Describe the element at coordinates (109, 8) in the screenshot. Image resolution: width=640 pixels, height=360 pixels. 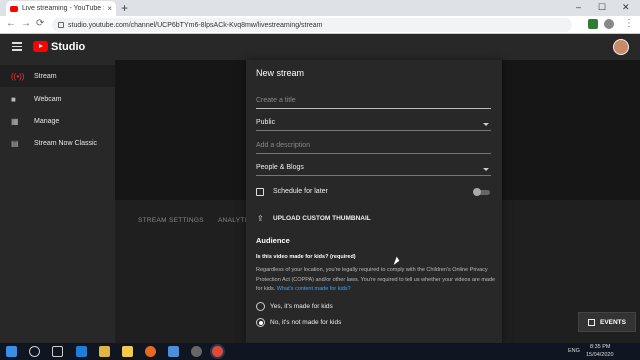
I see `tab-close-icon: ×` at that location.